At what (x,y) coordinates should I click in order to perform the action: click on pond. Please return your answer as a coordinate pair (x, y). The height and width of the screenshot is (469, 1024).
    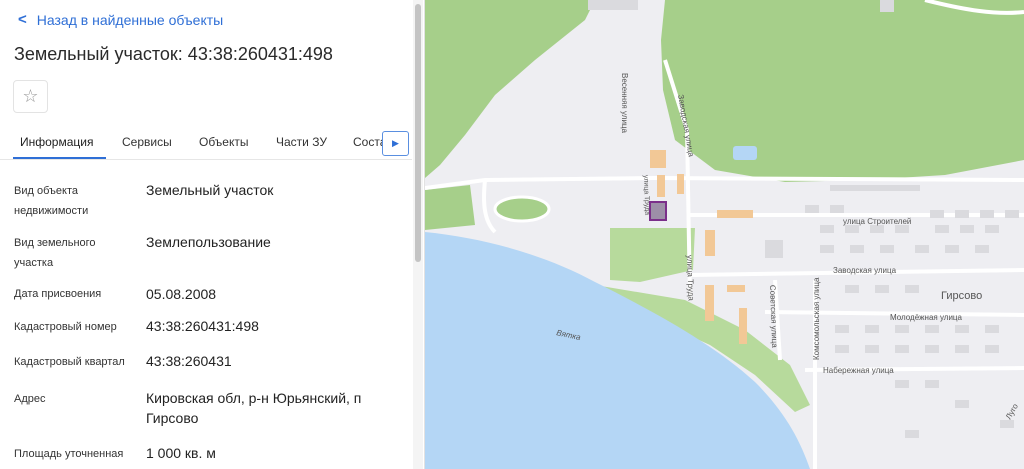
    Looking at the image, I should click on (745, 153).